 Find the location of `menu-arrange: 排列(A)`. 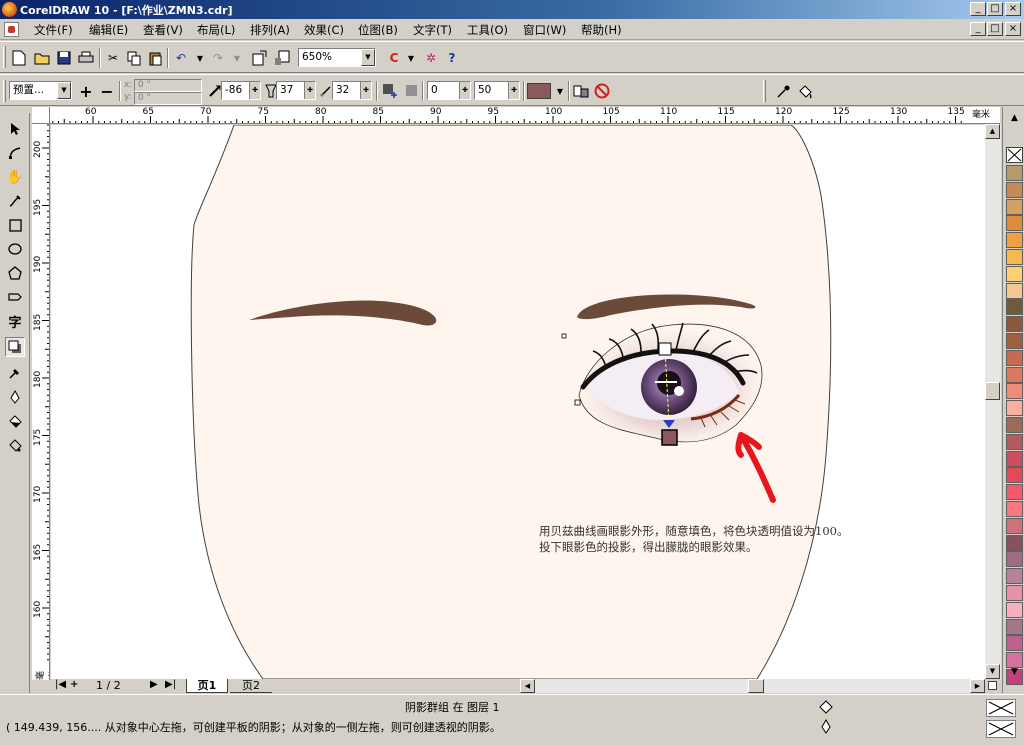

menu-arrange: 排列(A) is located at coordinates (270, 30).